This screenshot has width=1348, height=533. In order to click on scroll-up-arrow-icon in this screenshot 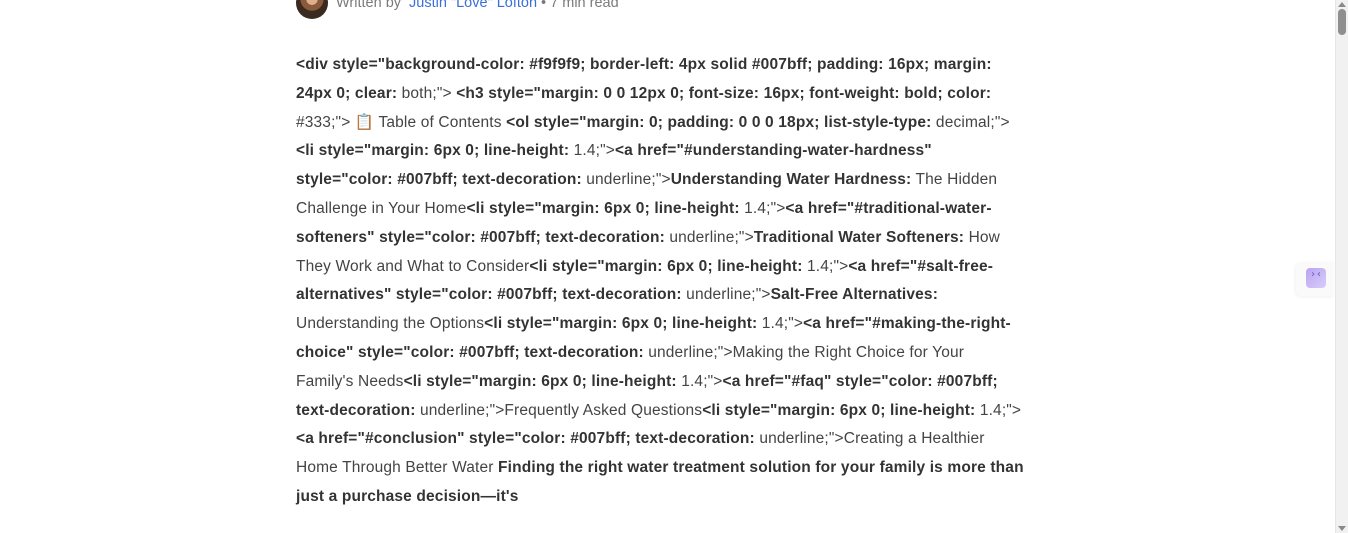, I will do `click(1342, 4)`.